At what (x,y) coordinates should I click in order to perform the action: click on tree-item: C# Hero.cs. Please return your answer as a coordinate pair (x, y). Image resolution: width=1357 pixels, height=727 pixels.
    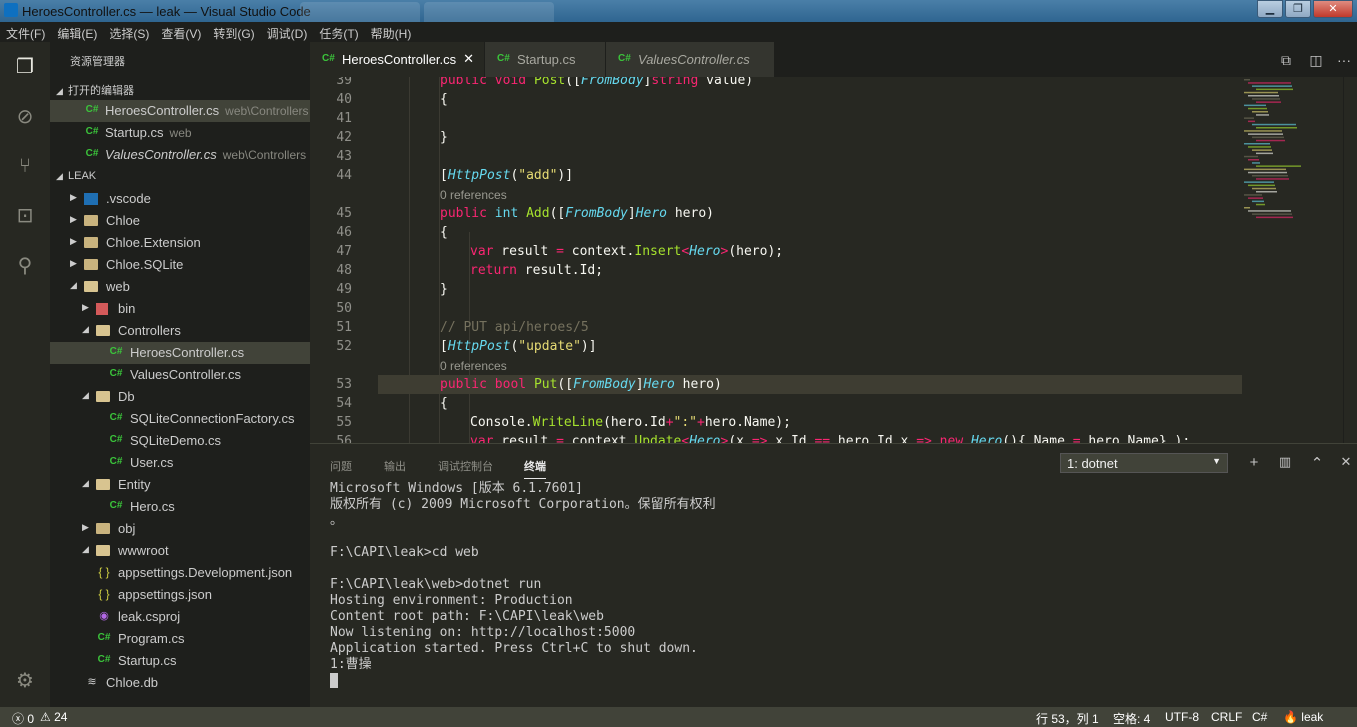
    Looking at the image, I should click on (180, 507).